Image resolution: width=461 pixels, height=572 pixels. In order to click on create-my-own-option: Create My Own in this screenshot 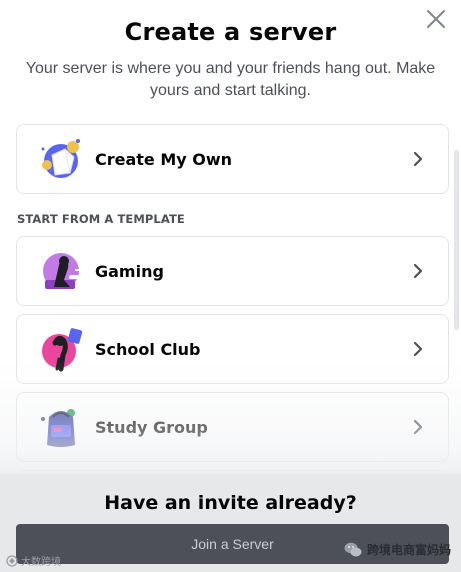, I will do `click(232, 159)`.